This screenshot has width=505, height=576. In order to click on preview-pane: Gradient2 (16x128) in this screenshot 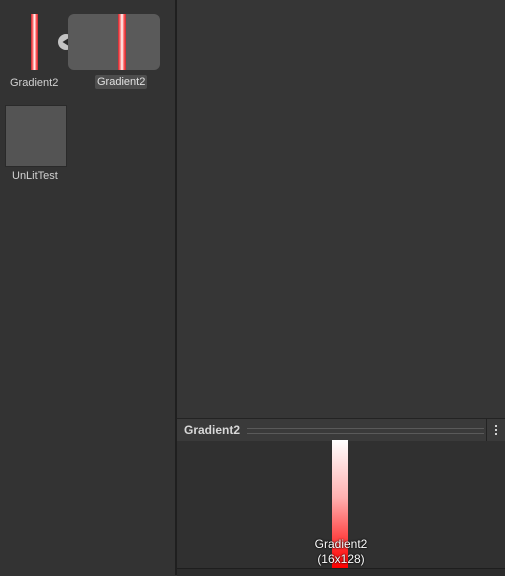, I will do `click(341, 504)`.